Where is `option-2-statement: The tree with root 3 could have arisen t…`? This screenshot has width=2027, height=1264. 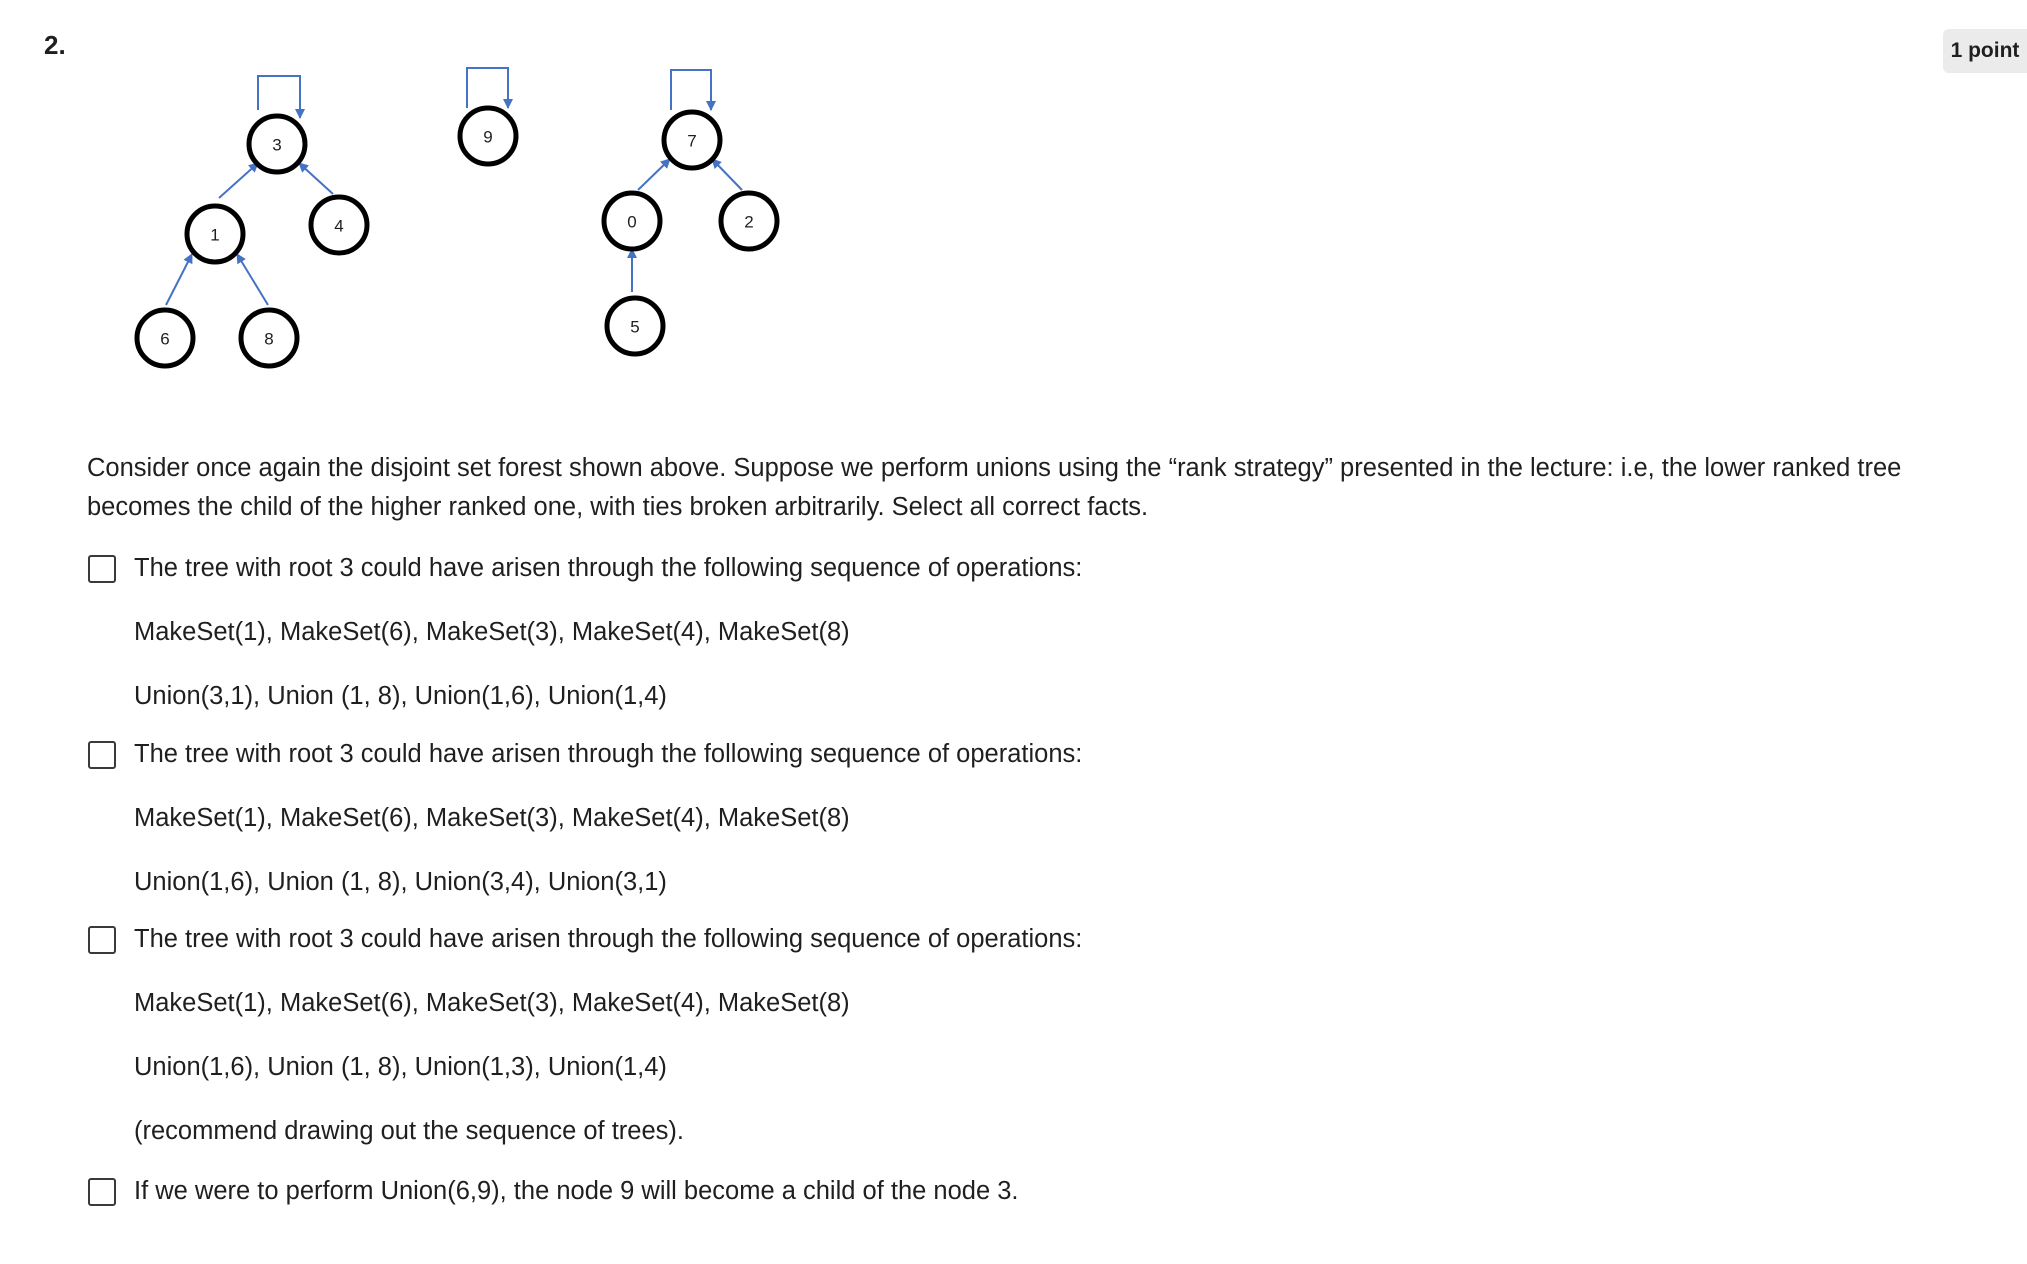 option-2-statement: The tree with root 3 could have arisen t… is located at coordinates (608, 754).